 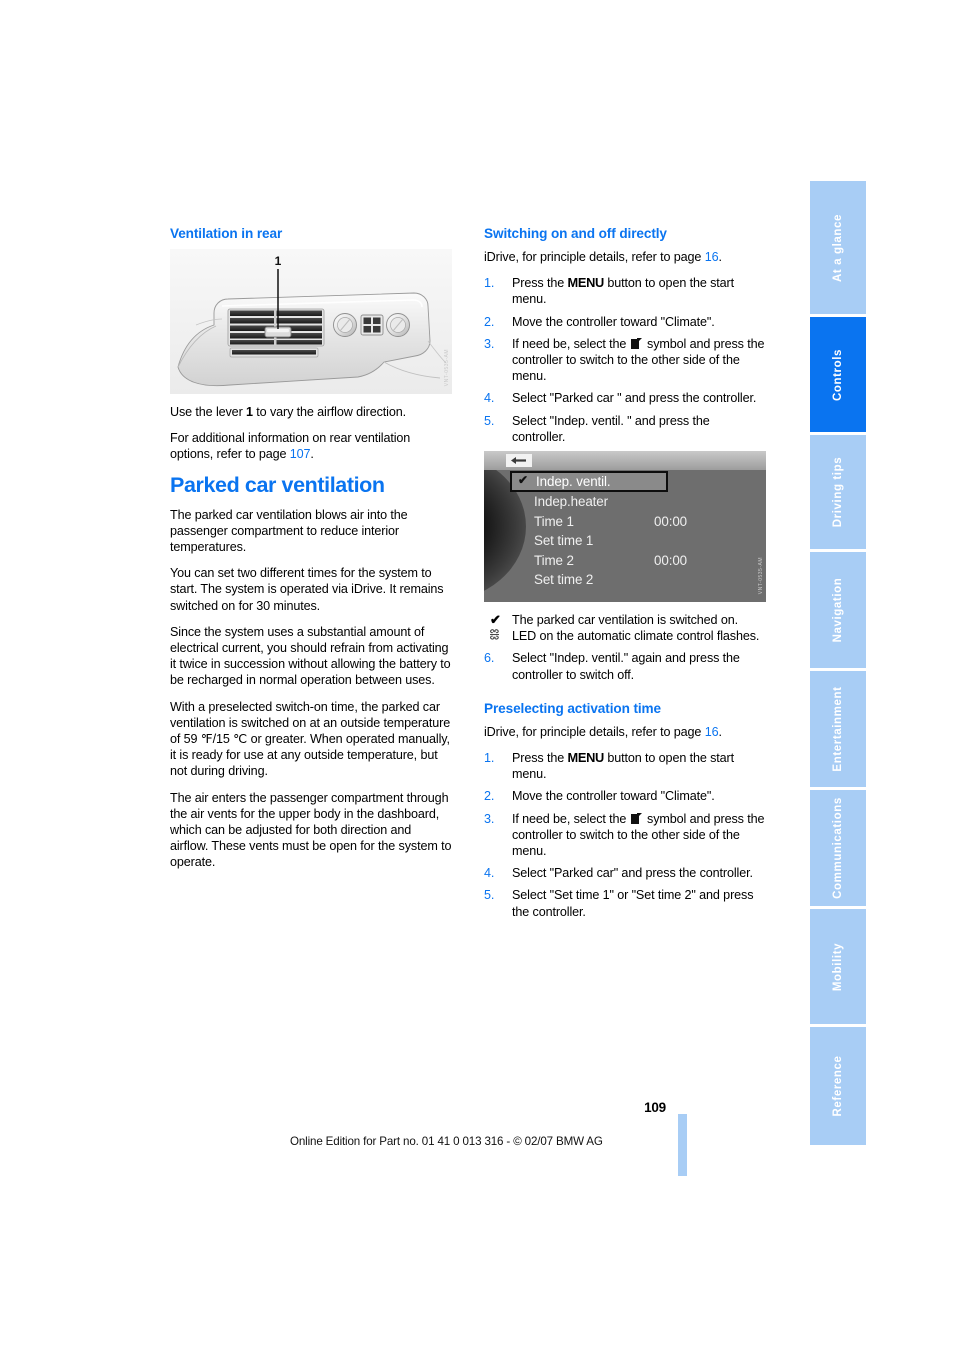 What do you see at coordinates (639, 502) in the screenshot?
I see `idrive-menu-item-indep-heater: Indep.heater` at bounding box center [639, 502].